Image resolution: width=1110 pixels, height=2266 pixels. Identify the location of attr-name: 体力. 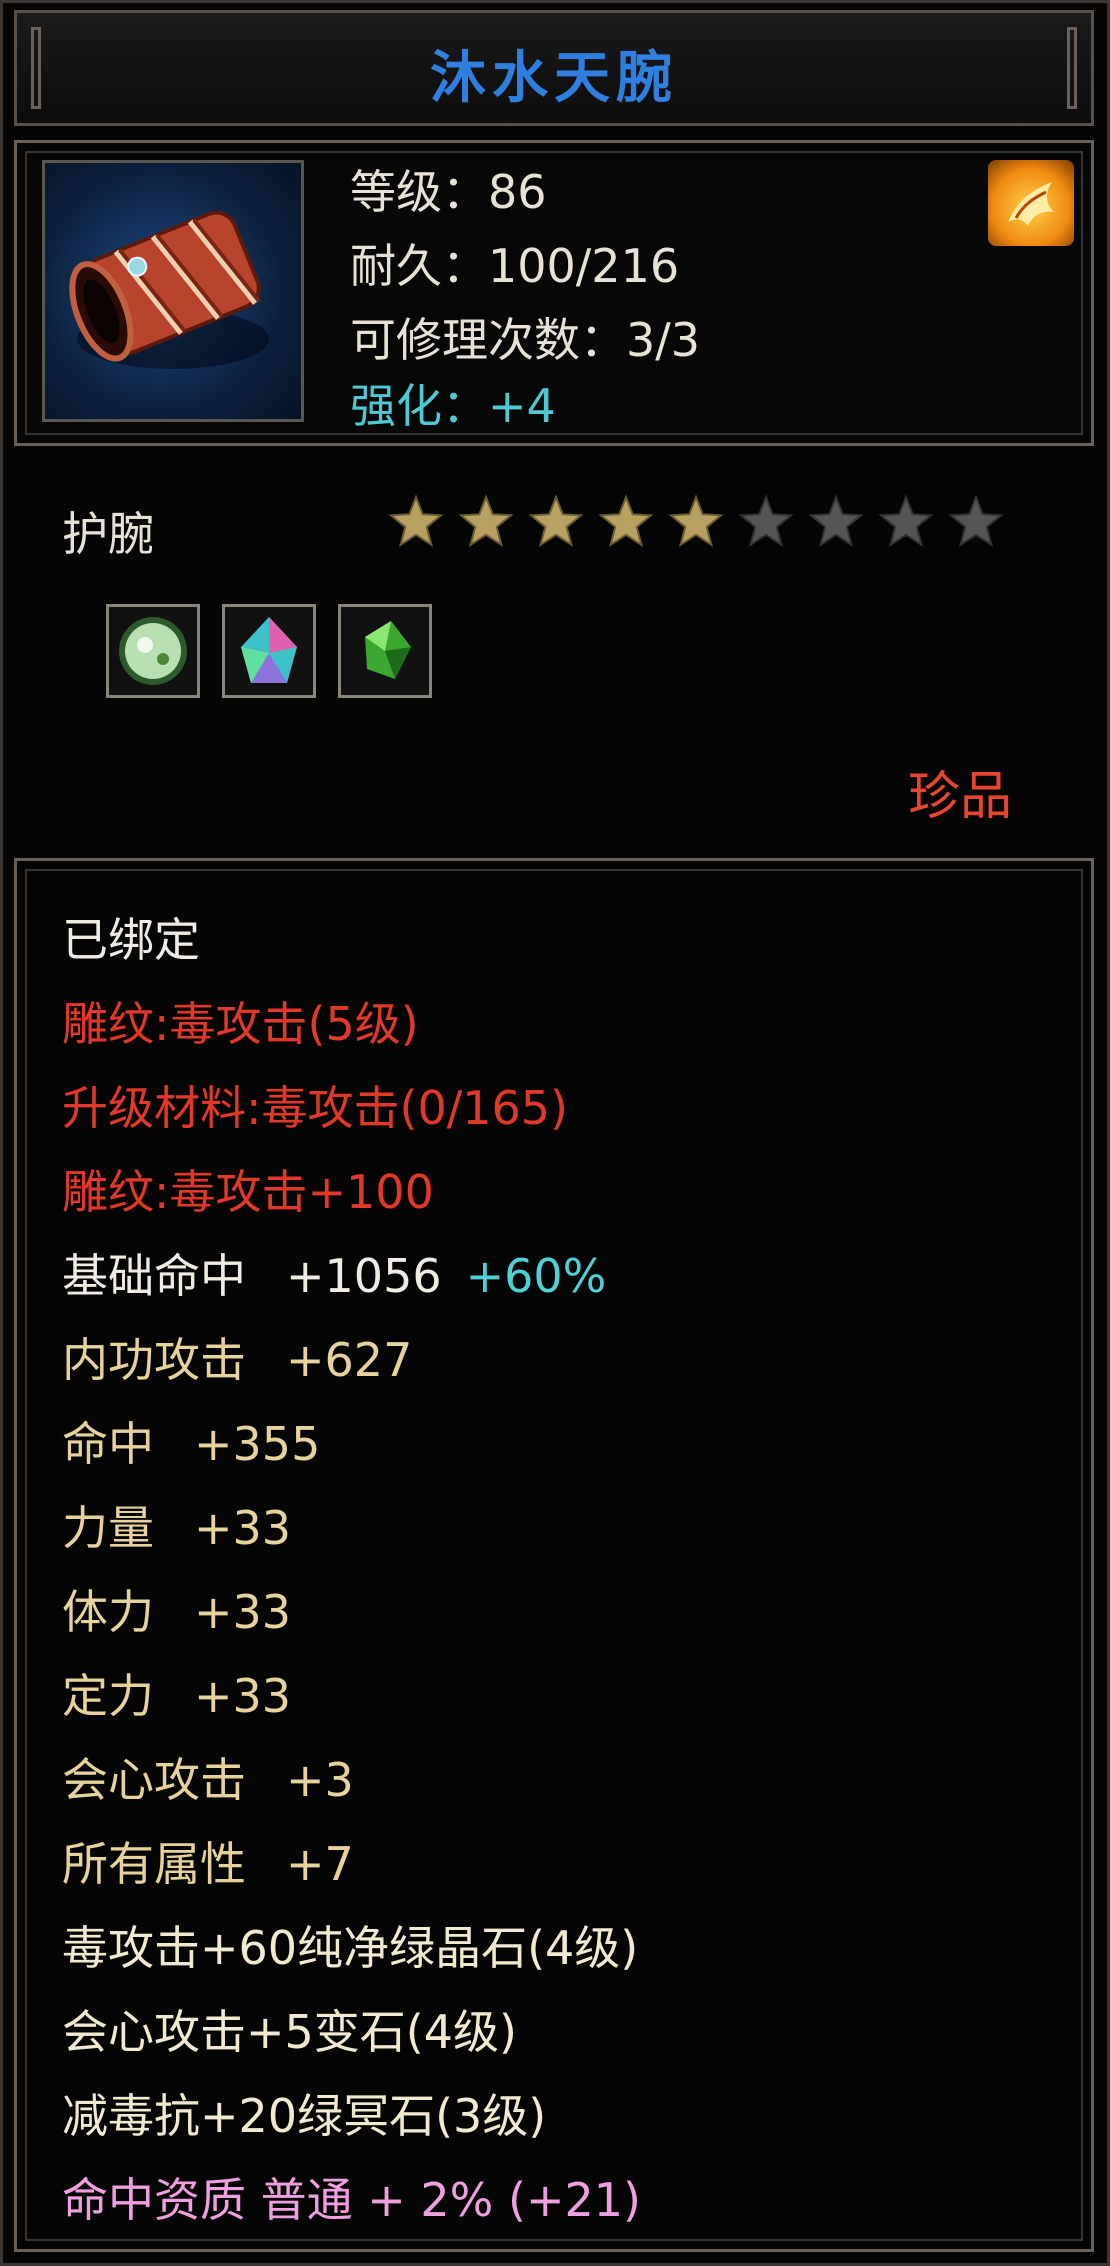
(108, 1612).